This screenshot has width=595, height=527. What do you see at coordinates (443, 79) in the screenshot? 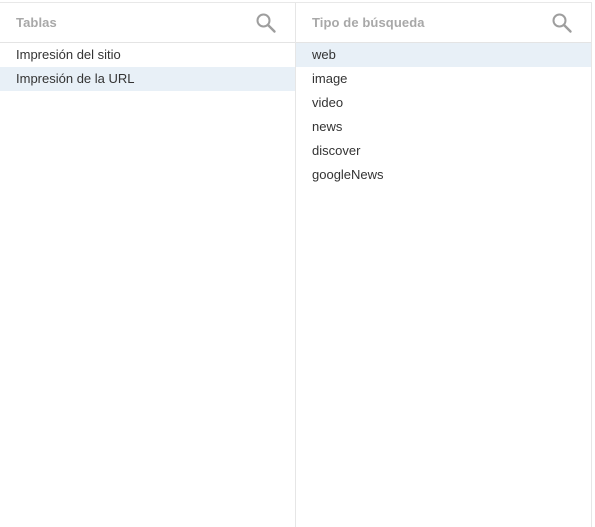
I see `list-item-image: image` at bounding box center [443, 79].